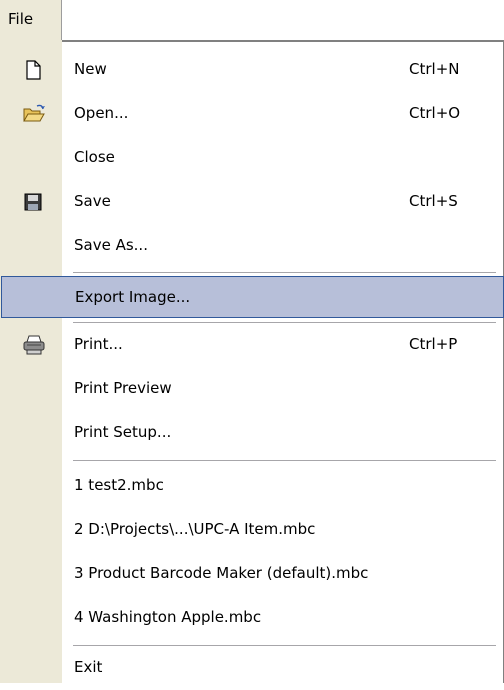 The height and width of the screenshot is (690, 504). What do you see at coordinates (88, 667) in the screenshot?
I see `menu-item-exit-label: Exit` at bounding box center [88, 667].